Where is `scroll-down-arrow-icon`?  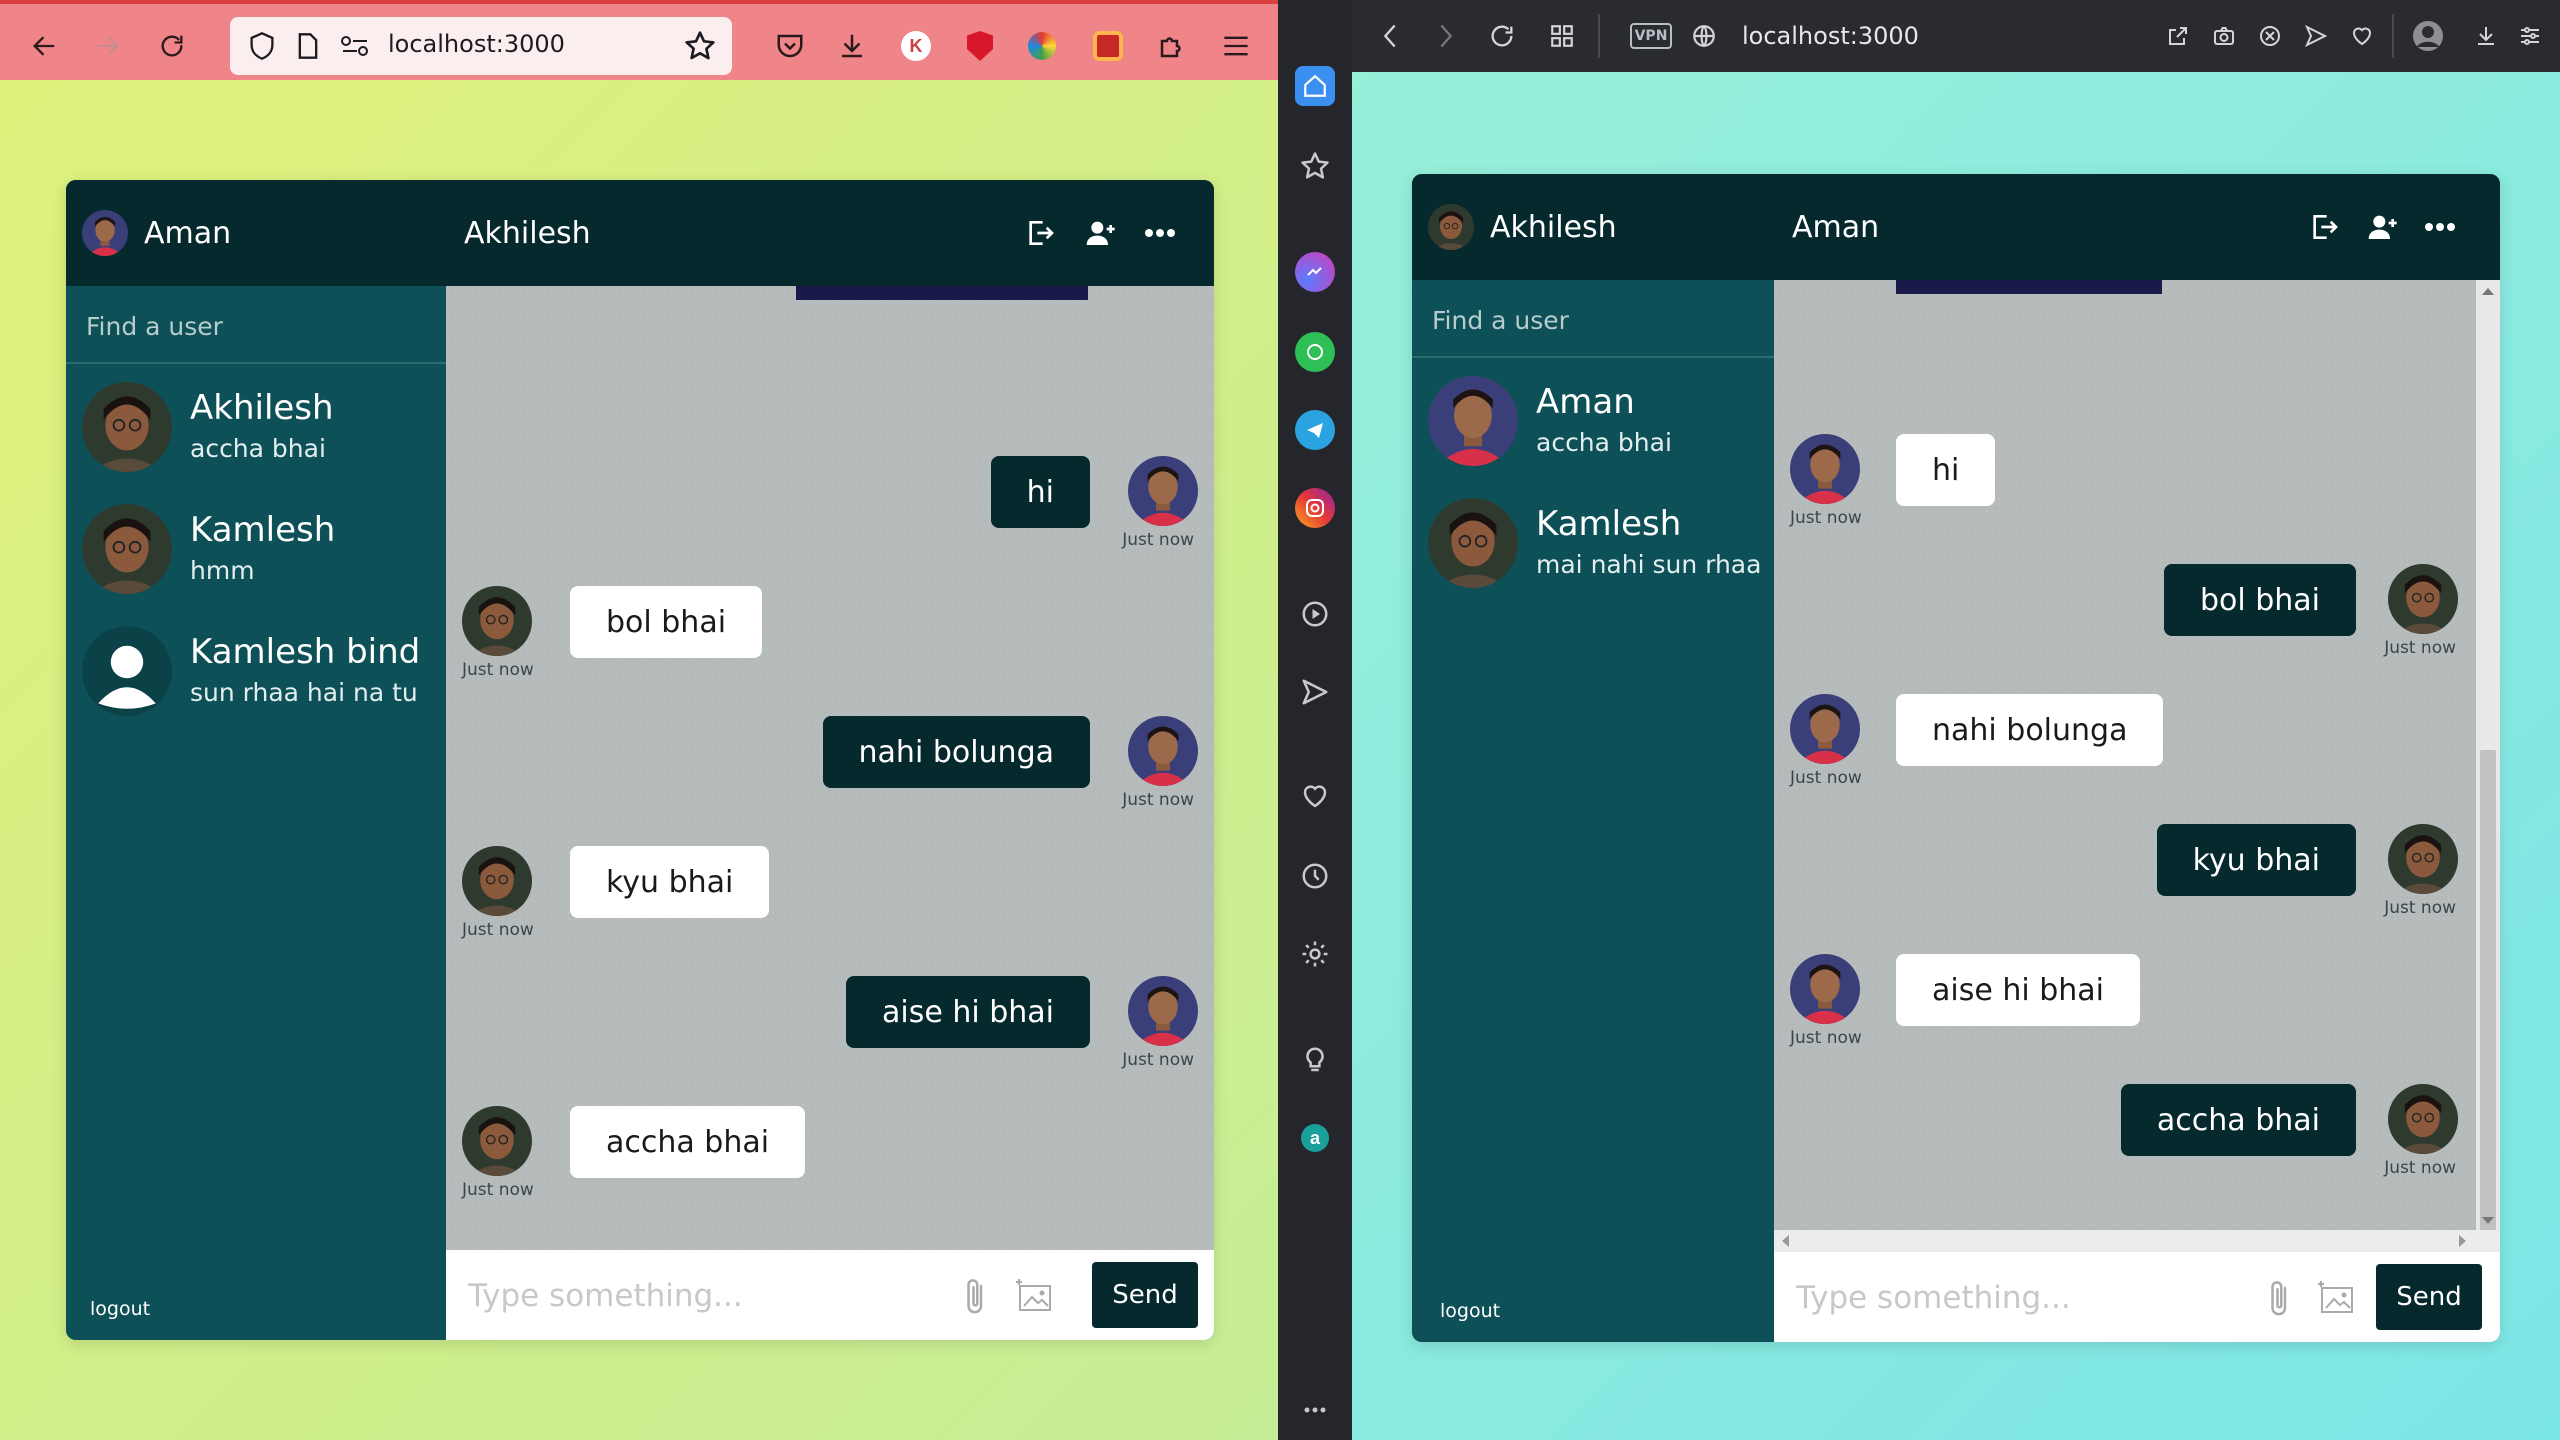 scroll-down-arrow-icon is located at coordinates (2488, 1220).